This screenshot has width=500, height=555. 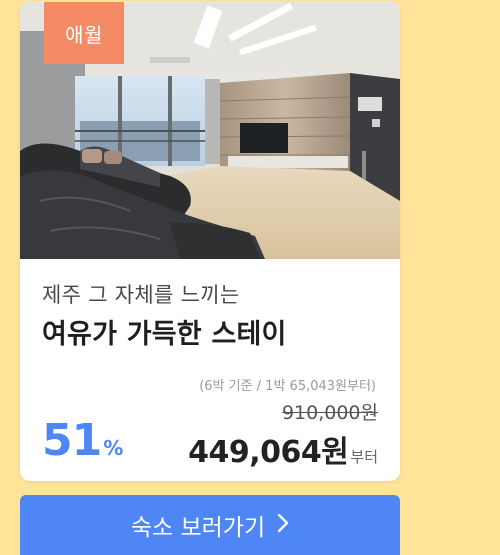 What do you see at coordinates (113, 448) in the screenshot?
I see `discount-unit: %` at bounding box center [113, 448].